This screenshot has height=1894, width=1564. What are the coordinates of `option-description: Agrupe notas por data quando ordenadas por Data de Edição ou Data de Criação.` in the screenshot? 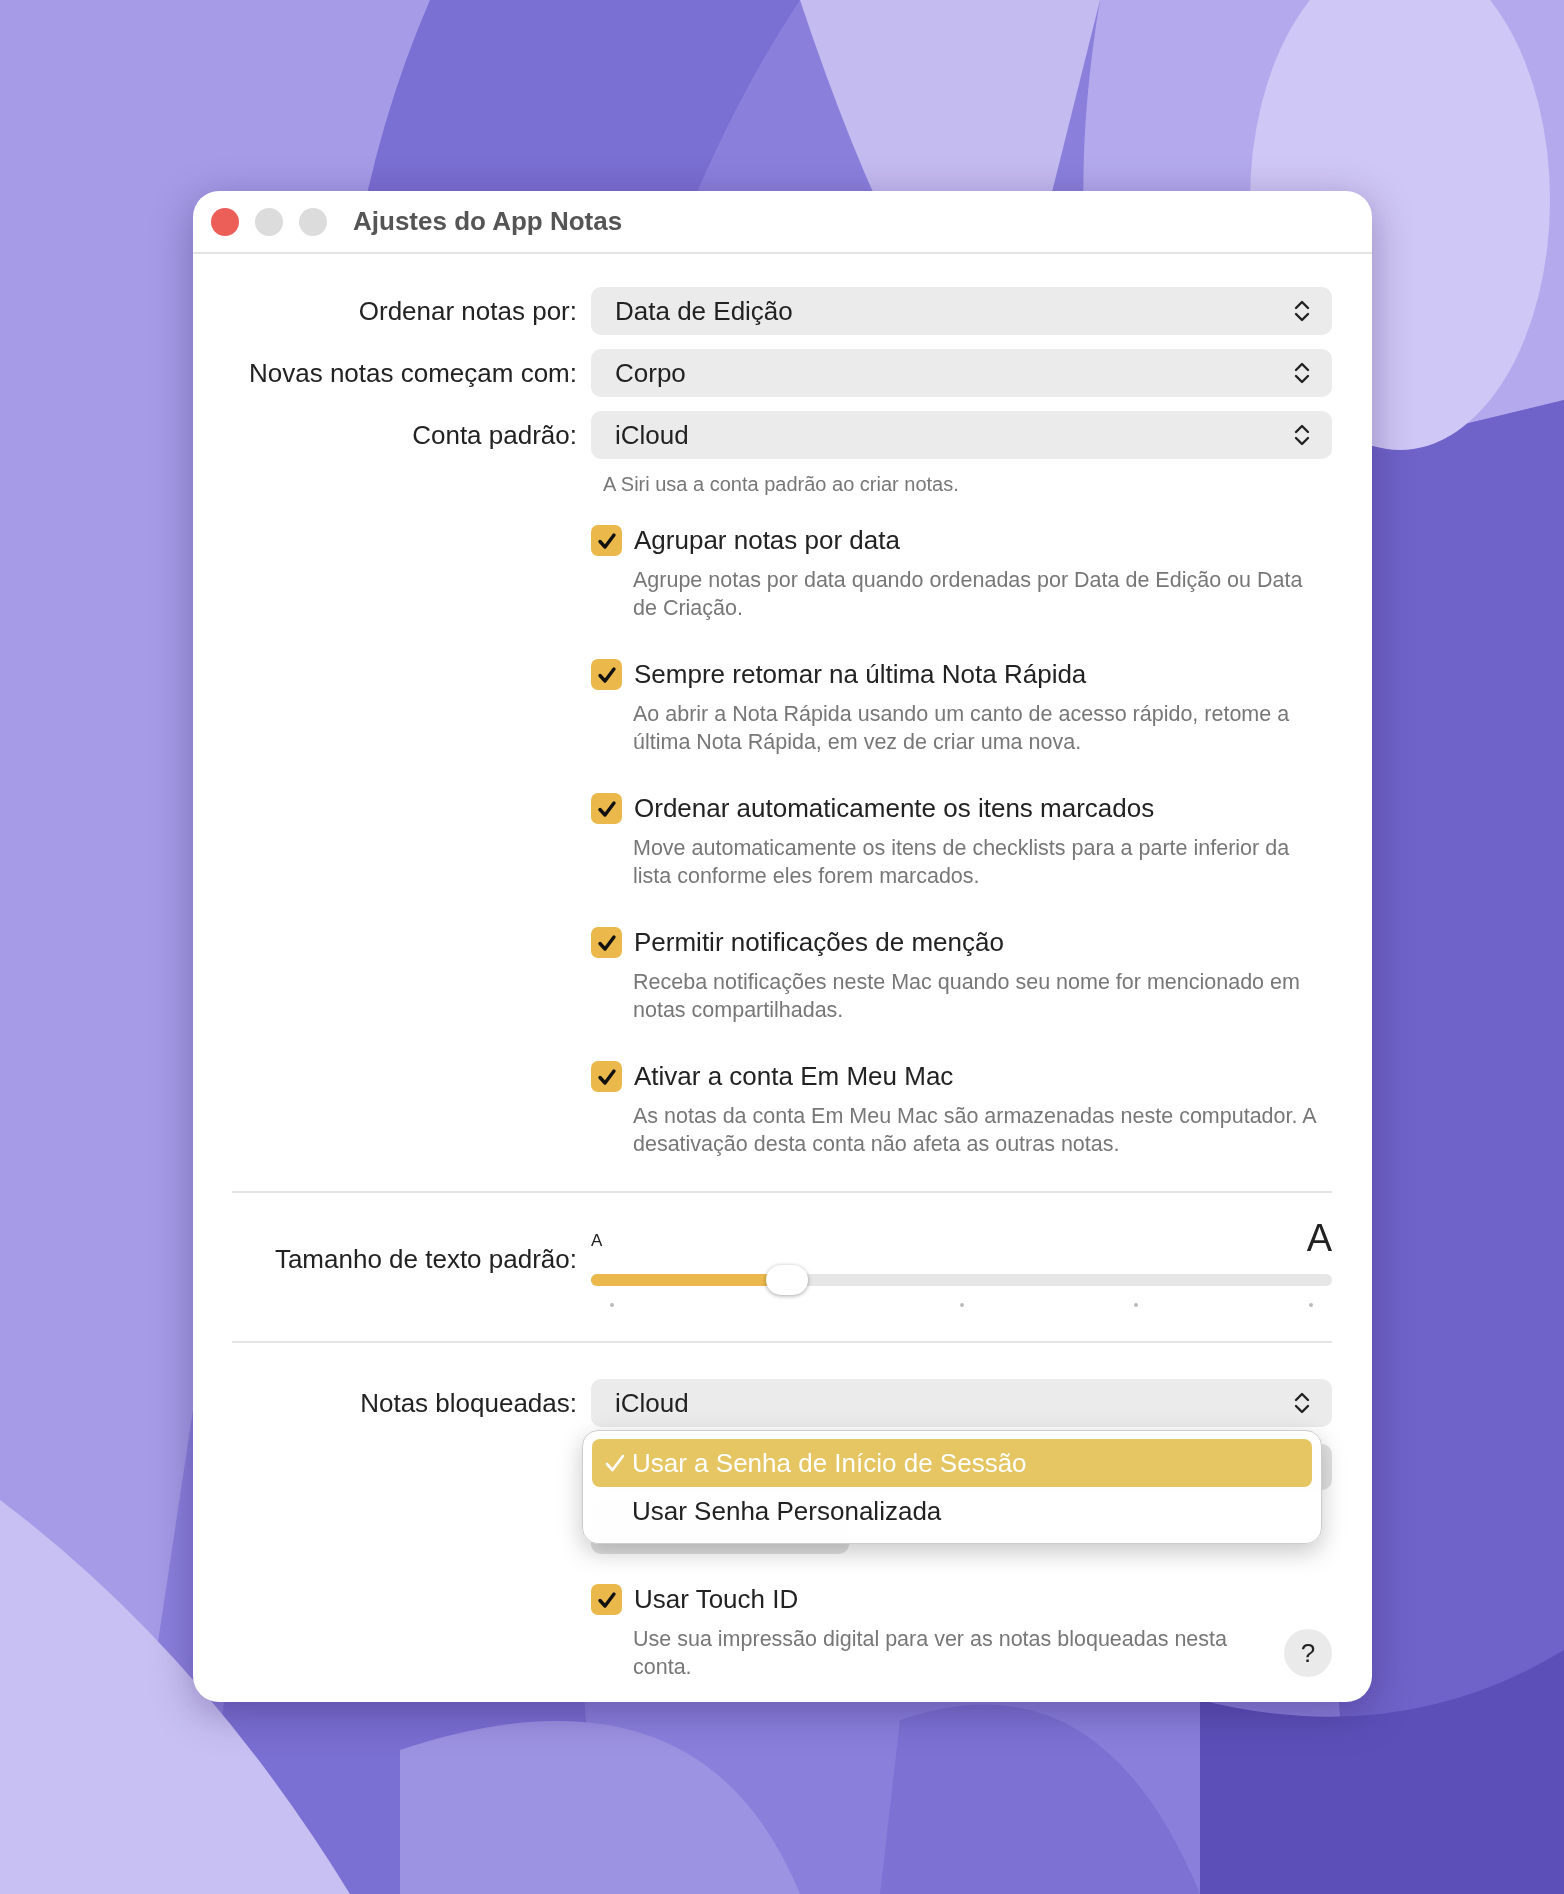 It's located at (968, 594).